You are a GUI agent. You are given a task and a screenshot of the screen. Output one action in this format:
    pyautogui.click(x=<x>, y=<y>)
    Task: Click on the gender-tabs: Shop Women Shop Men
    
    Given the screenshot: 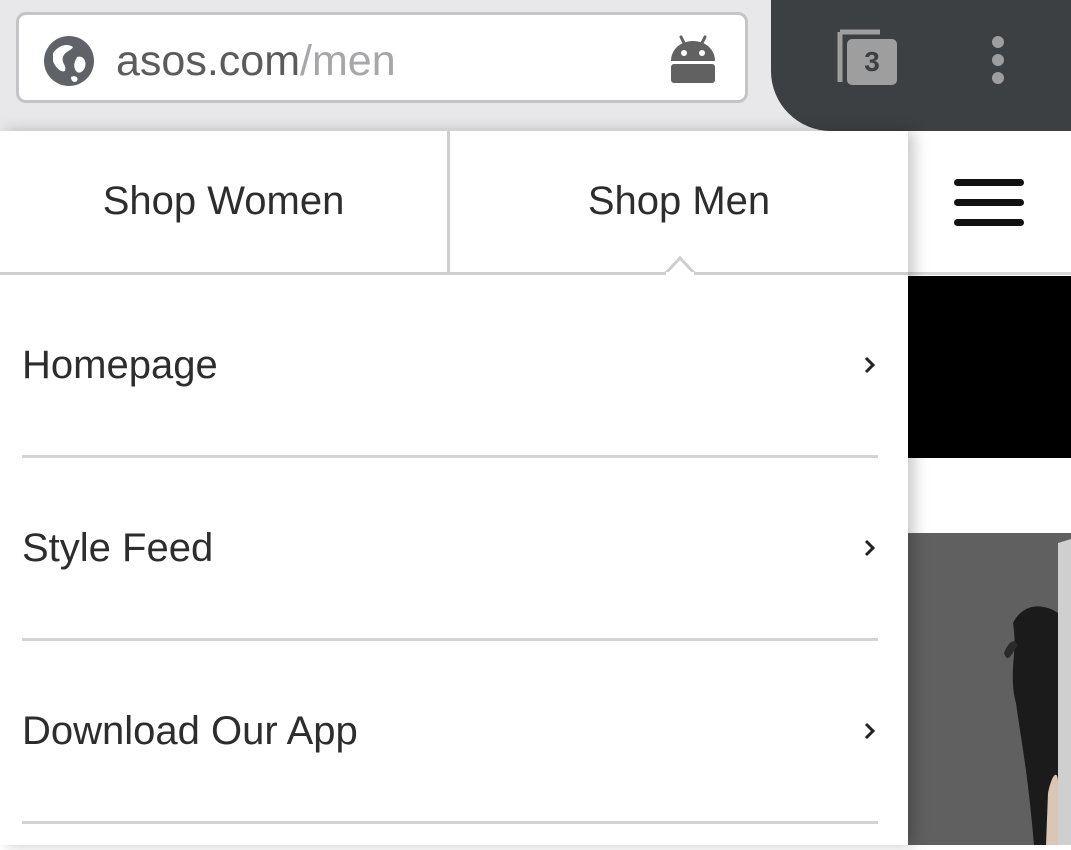 What is the action you would take?
    pyautogui.click(x=454, y=203)
    